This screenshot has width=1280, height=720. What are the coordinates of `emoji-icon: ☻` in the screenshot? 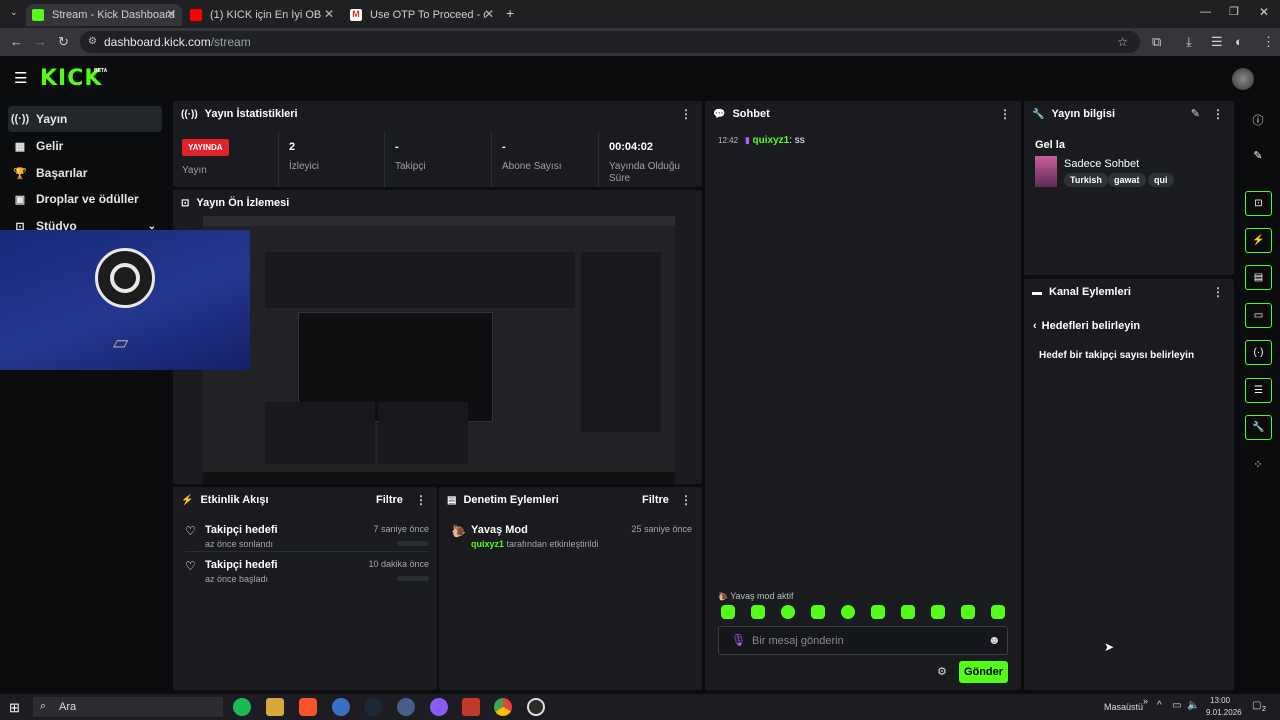 It's located at (994, 640).